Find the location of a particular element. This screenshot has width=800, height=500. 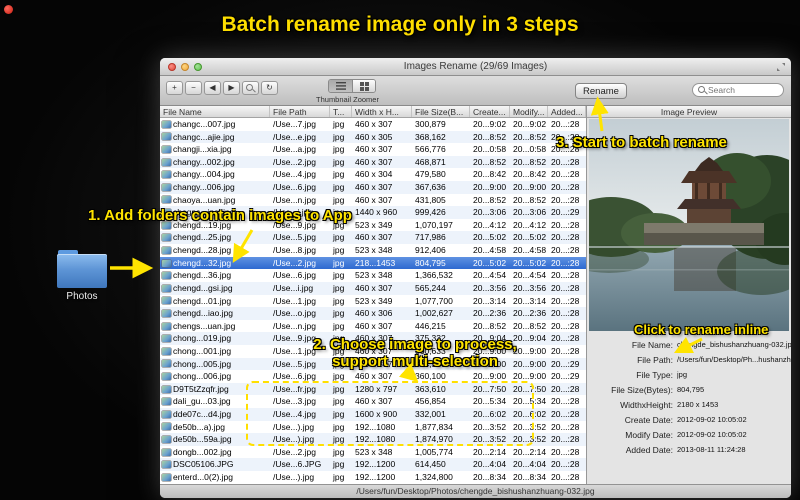

field-value: 2180 x 1453 is located at coordinates (698, 404).